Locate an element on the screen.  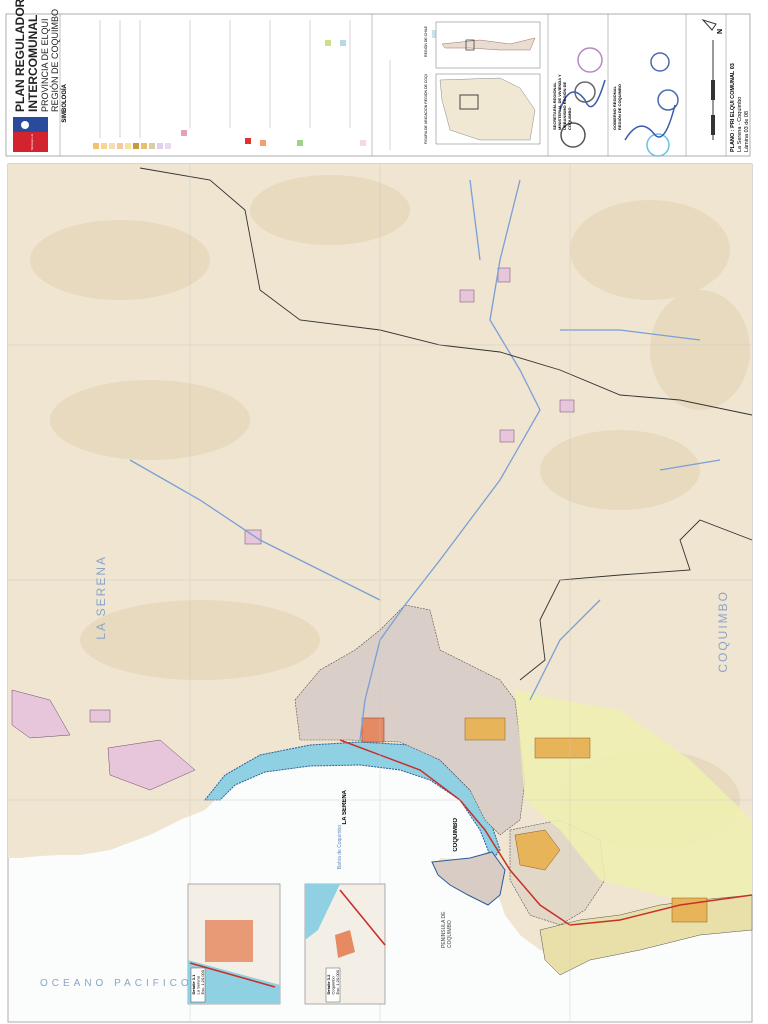
subtitle-line-2: REGIÓN DE COQUIMBO is located at coordinates (55, 60).